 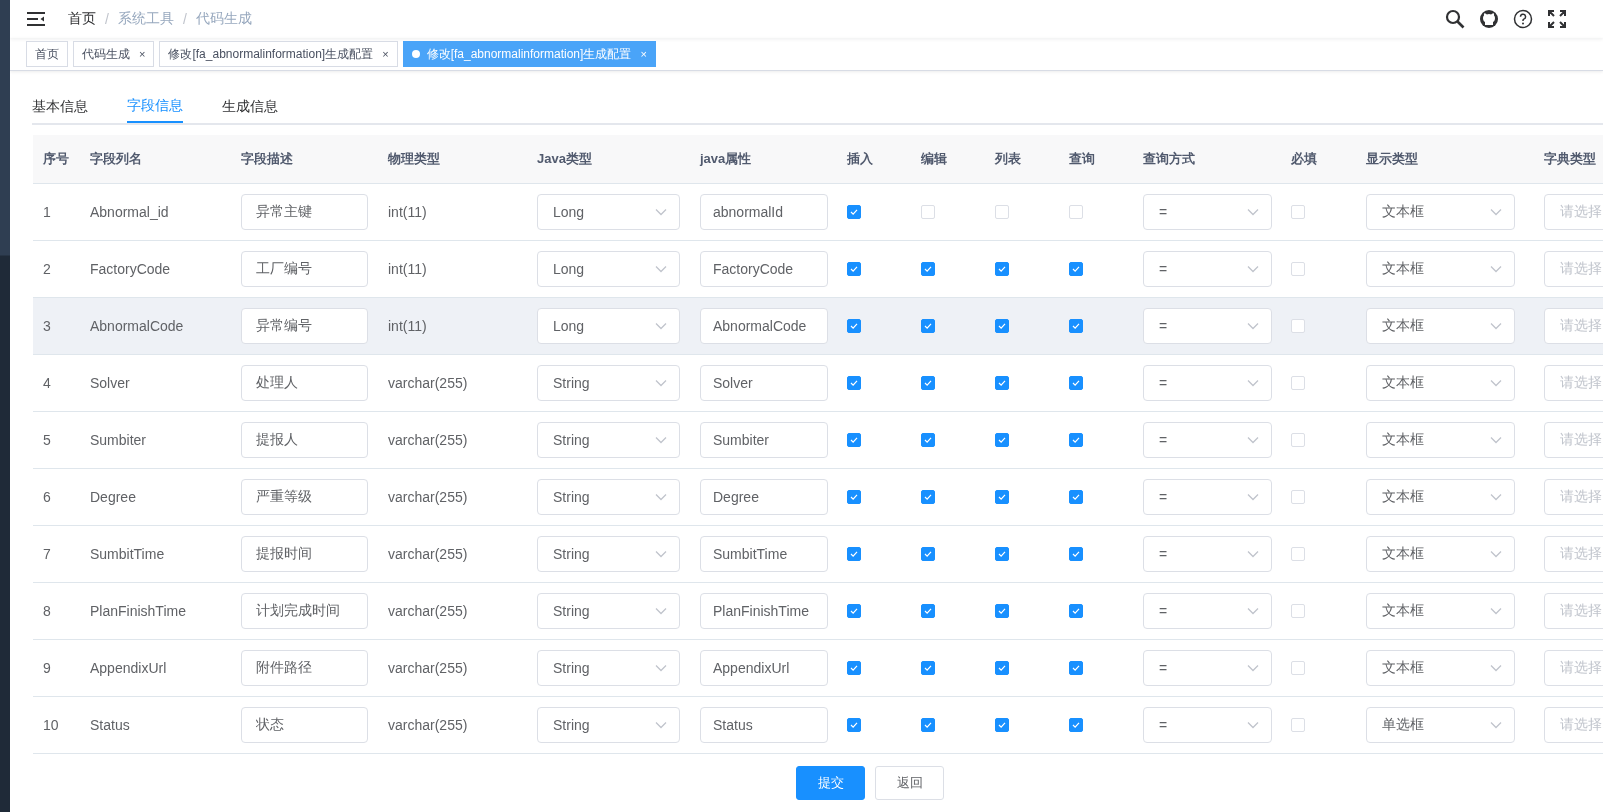 What do you see at coordinates (304, 668) in the screenshot?
I see `description-field: 附件路径` at bounding box center [304, 668].